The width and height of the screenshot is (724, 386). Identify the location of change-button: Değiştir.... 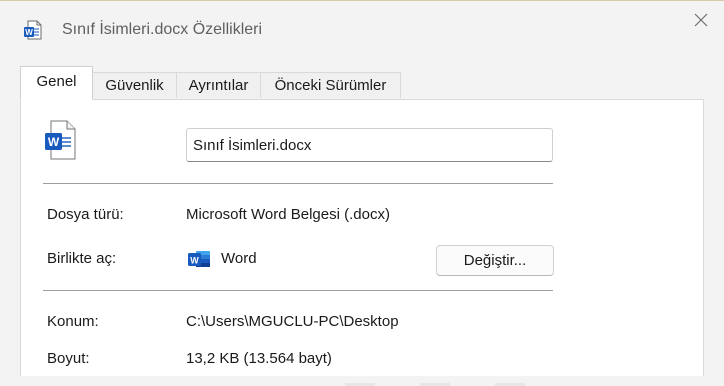
(495, 260).